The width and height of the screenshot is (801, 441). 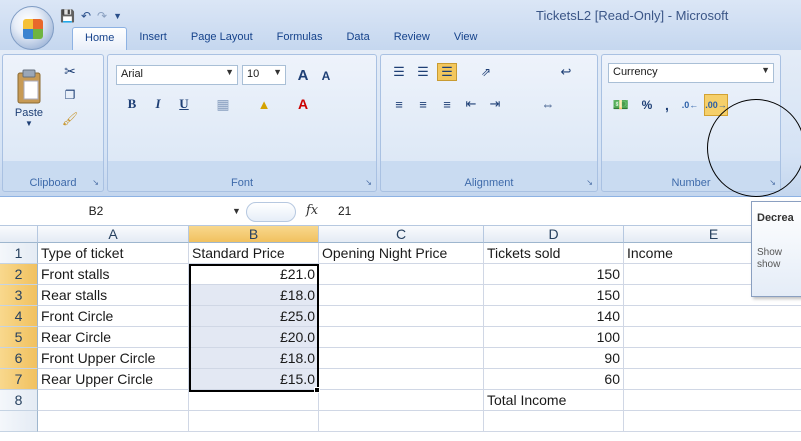 What do you see at coordinates (712, 316) in the screenshot?
I see `cell-e4` at bounding box center [712, 316].